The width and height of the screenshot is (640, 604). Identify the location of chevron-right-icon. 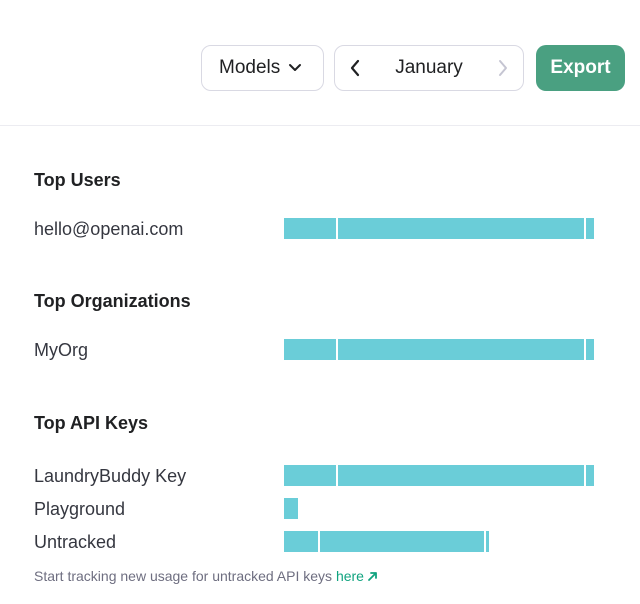
(503, 68).